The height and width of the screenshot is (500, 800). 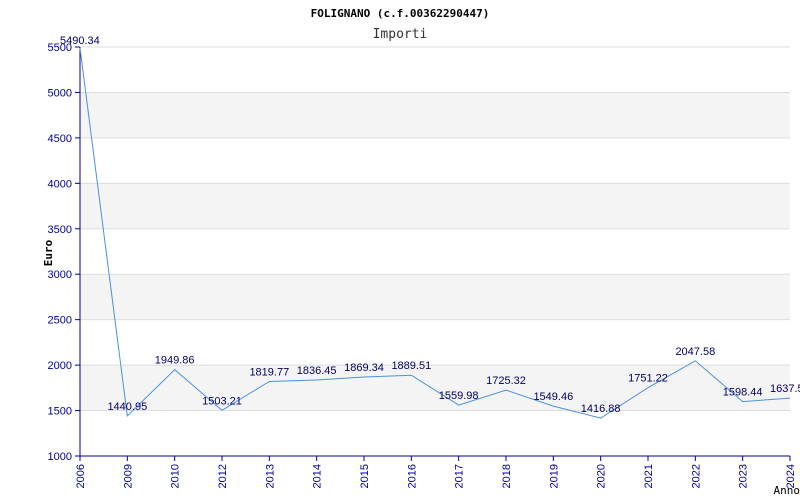 I want to click on x-tick-label: 2021, so click(x=649, y=476).